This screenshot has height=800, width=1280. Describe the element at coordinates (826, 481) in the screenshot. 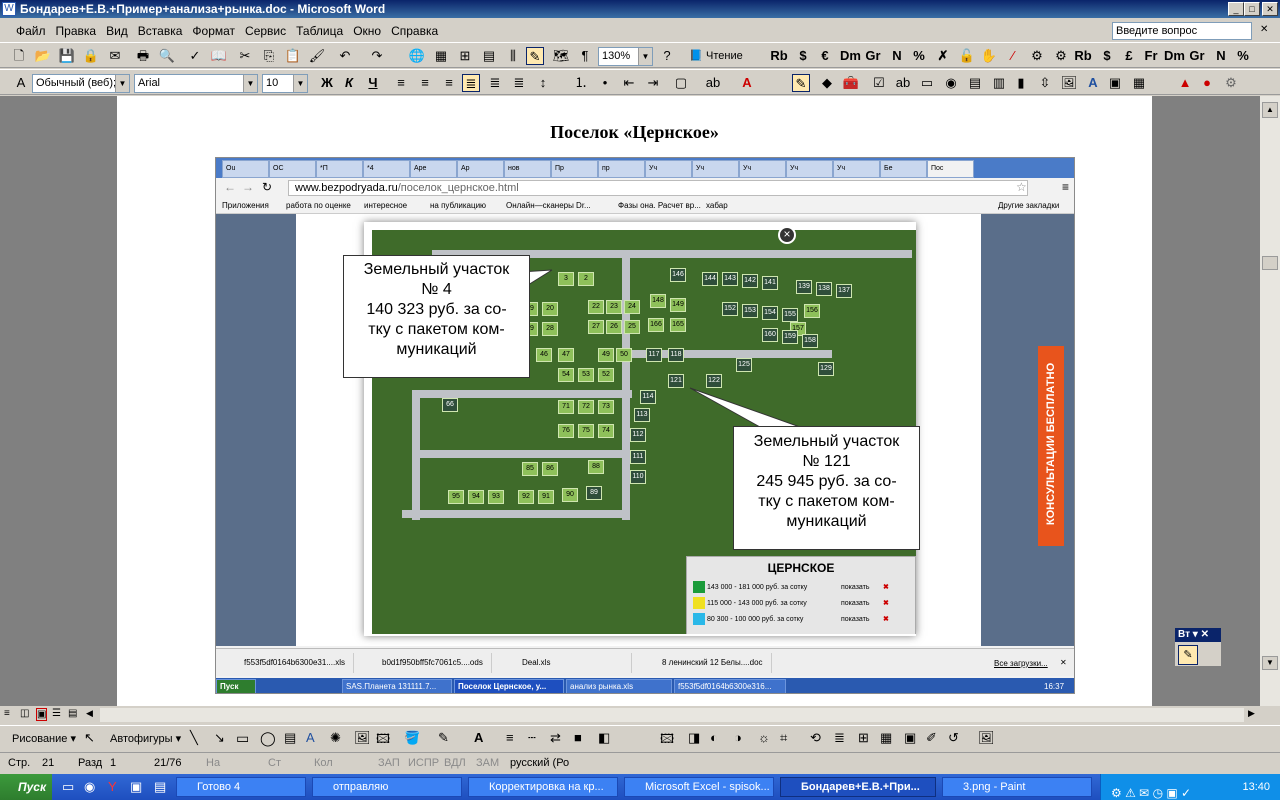

I see `callout-price: 245 945 руб. за со-` at that location.